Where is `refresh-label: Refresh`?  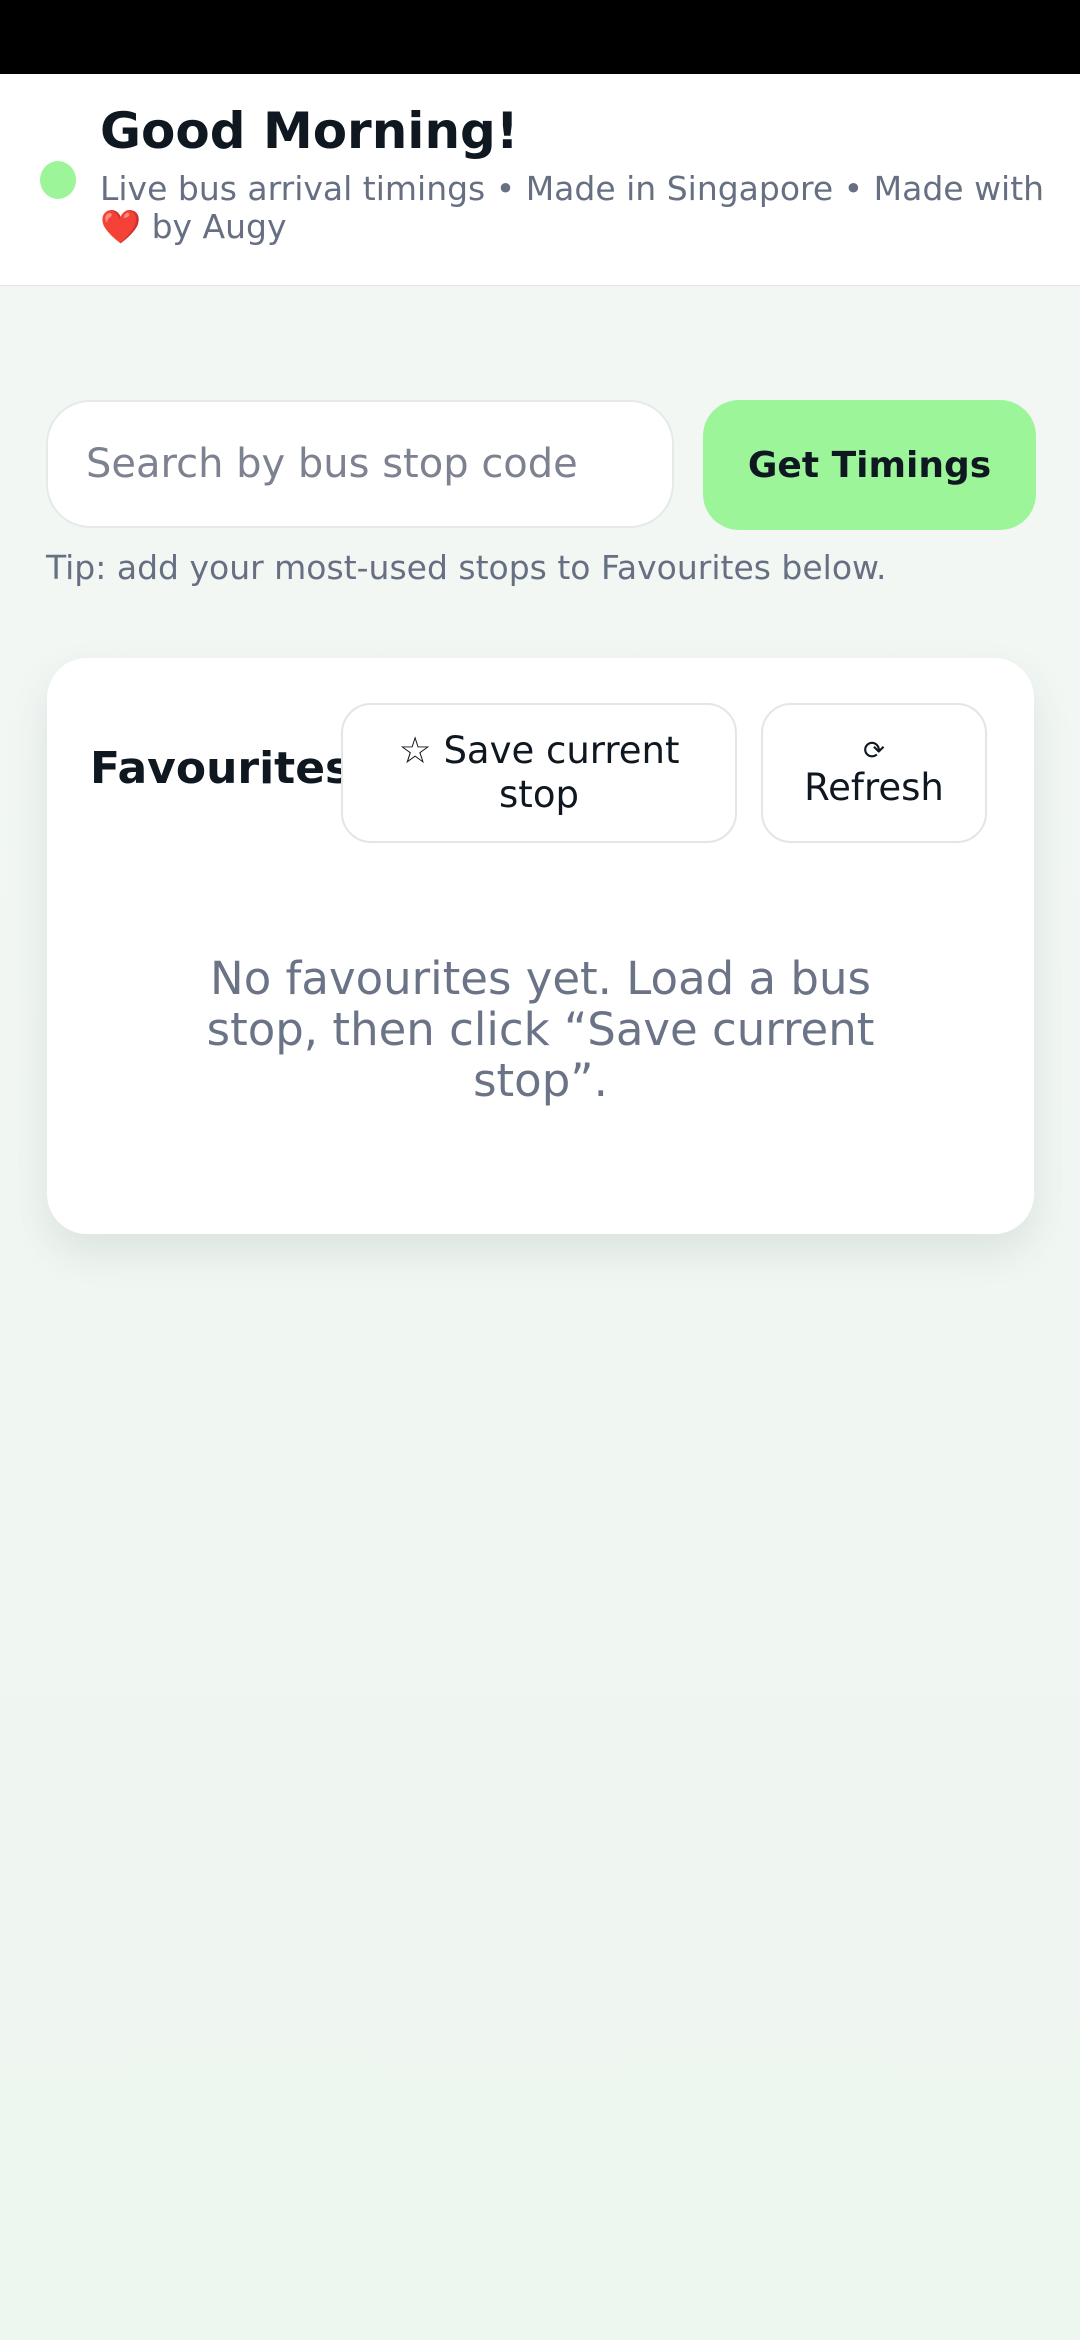
refresh-label: Refresh is located at coordinates (874, 787).